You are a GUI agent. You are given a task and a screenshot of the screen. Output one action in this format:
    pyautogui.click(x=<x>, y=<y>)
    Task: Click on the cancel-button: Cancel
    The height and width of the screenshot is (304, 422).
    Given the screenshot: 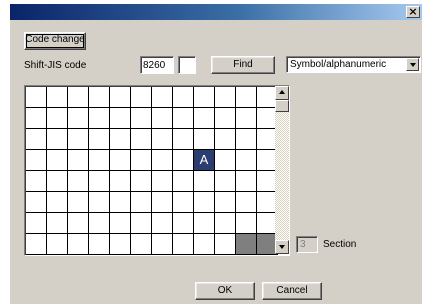 What is the action you would take?
    pyautogui.click(x=292, y=291)
    